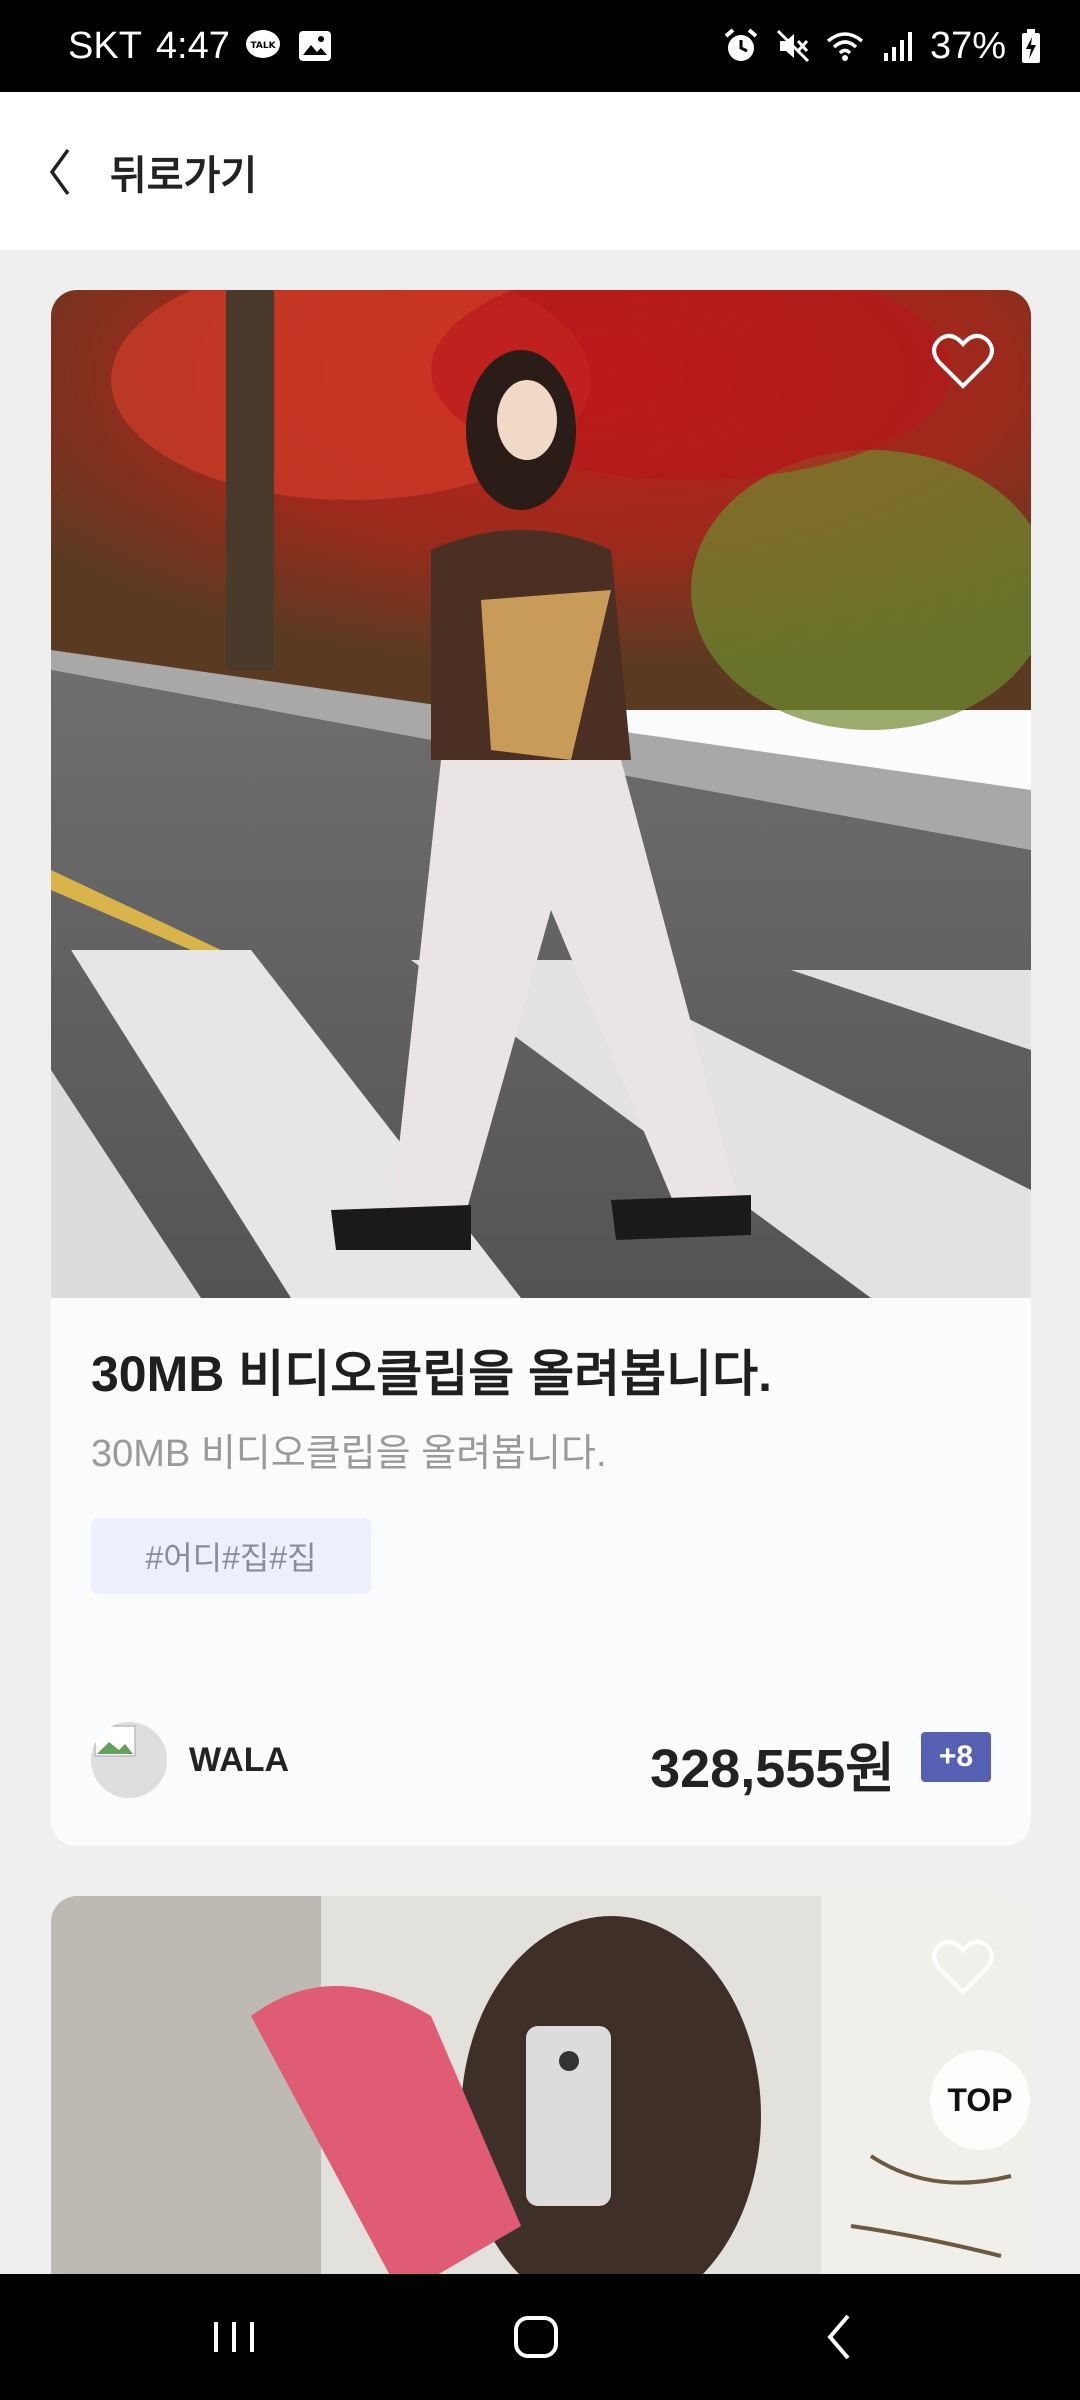  Describe the element at coordinates (231, 1556) in the screenshot. I see `tag-chip: #어디#집#집` at that location.